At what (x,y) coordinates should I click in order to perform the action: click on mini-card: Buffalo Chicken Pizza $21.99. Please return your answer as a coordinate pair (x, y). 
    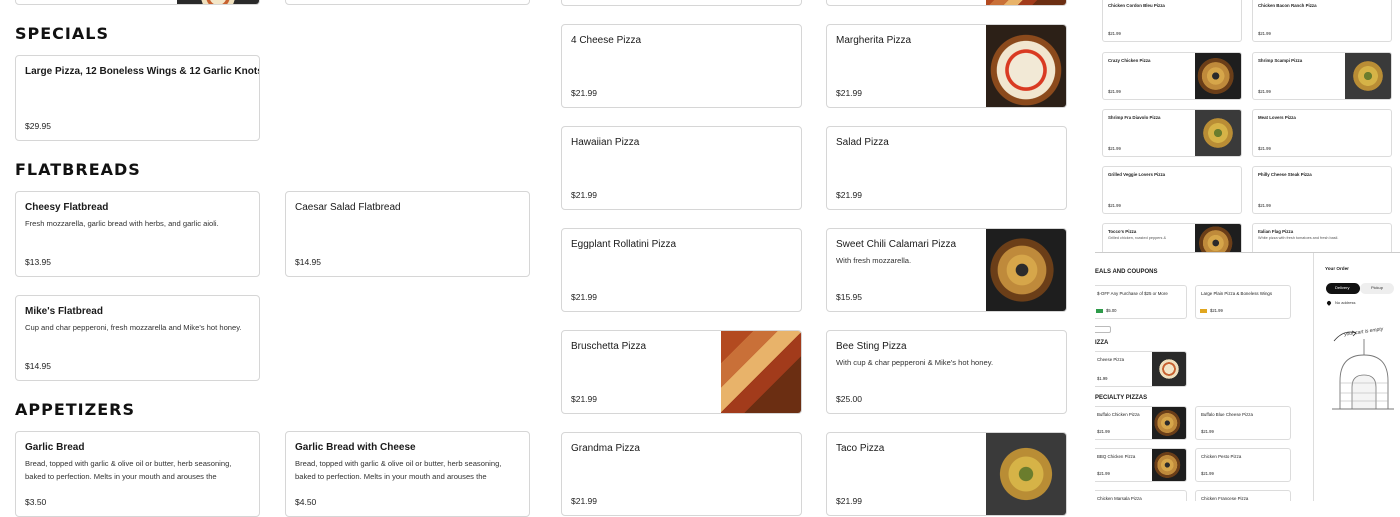
    Looking at the image, I should click on (1141, 423).